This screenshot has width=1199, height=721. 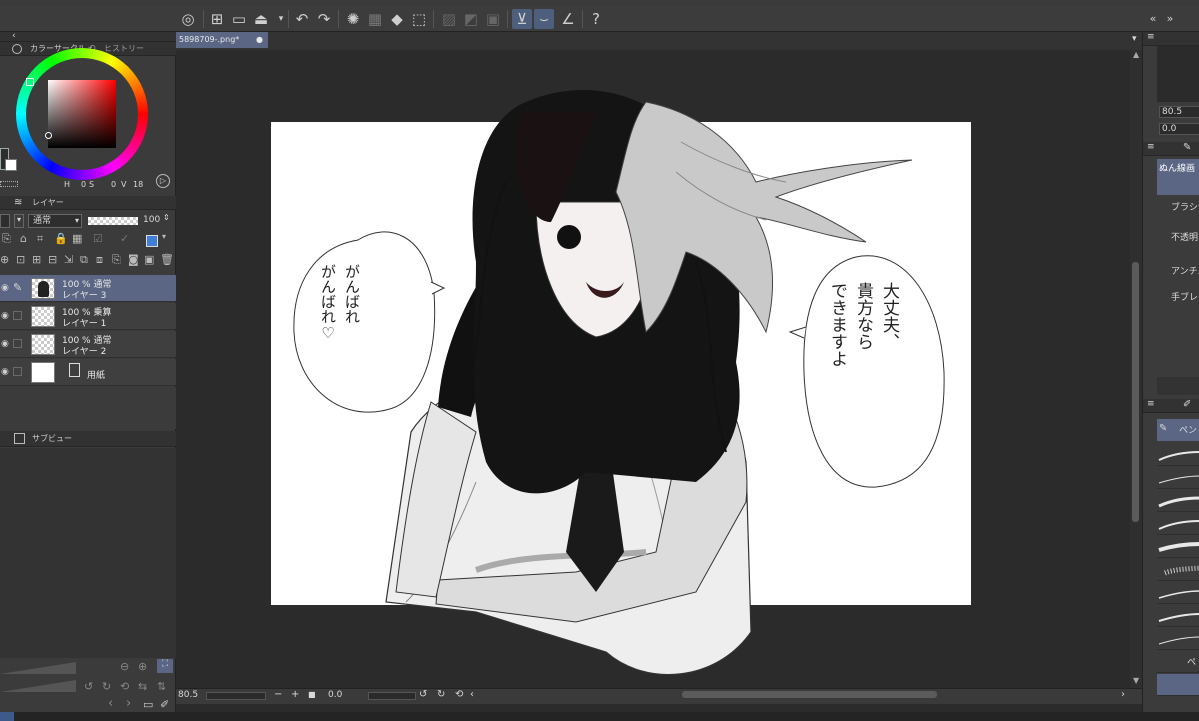 I want to click on transfer-down-icon: ⇲, so click(x=68, y=259).